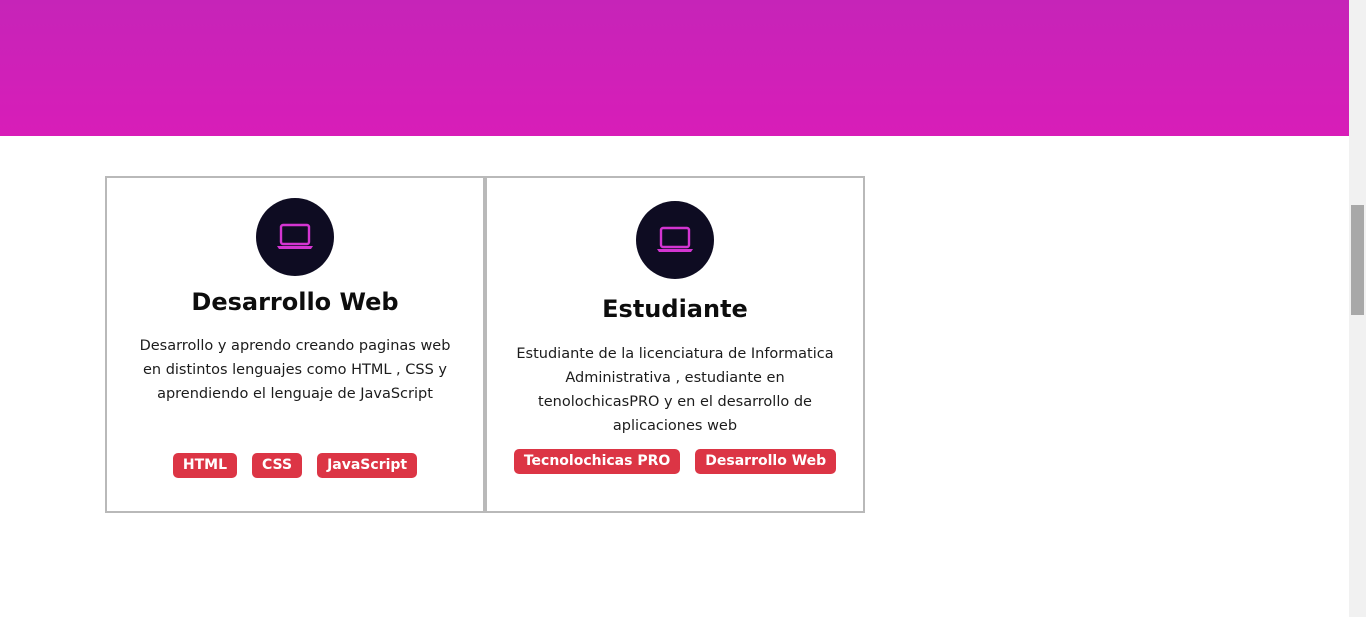 The image size is (1366, 617). I want to click on tag-list: HTML CSS JavaScript, so click(295, 465).